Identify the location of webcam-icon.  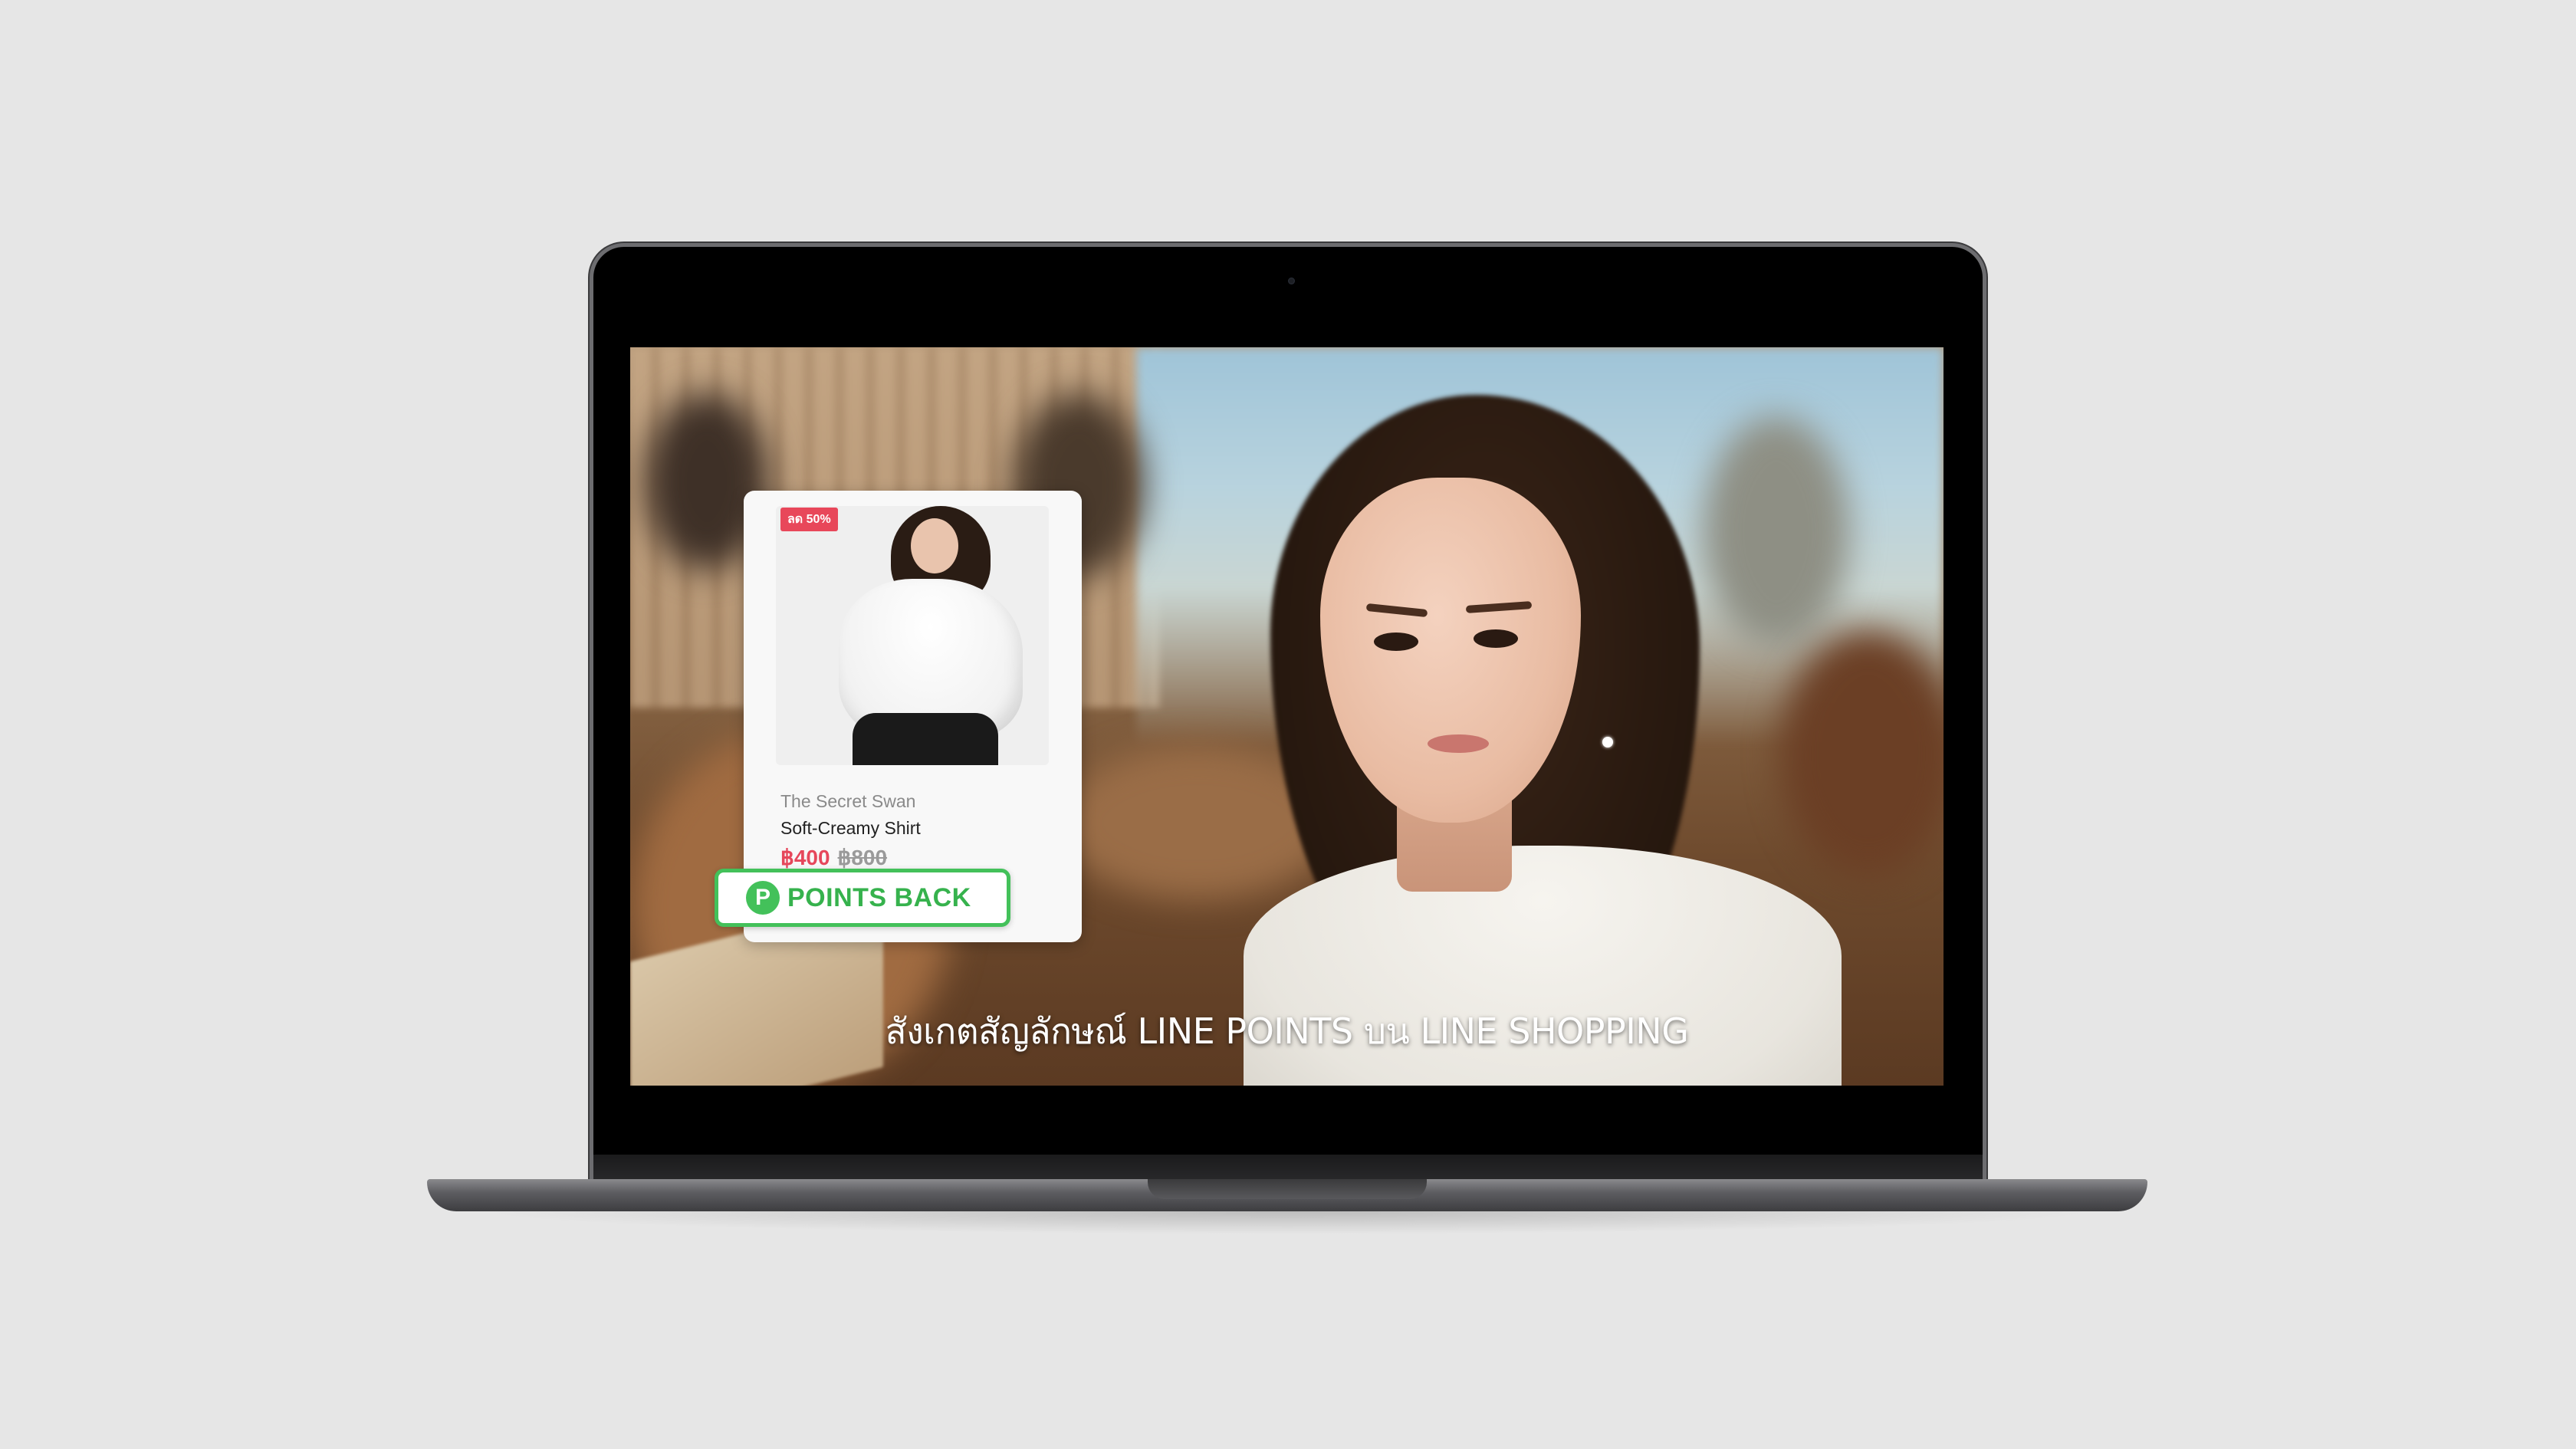
(1292, 281).